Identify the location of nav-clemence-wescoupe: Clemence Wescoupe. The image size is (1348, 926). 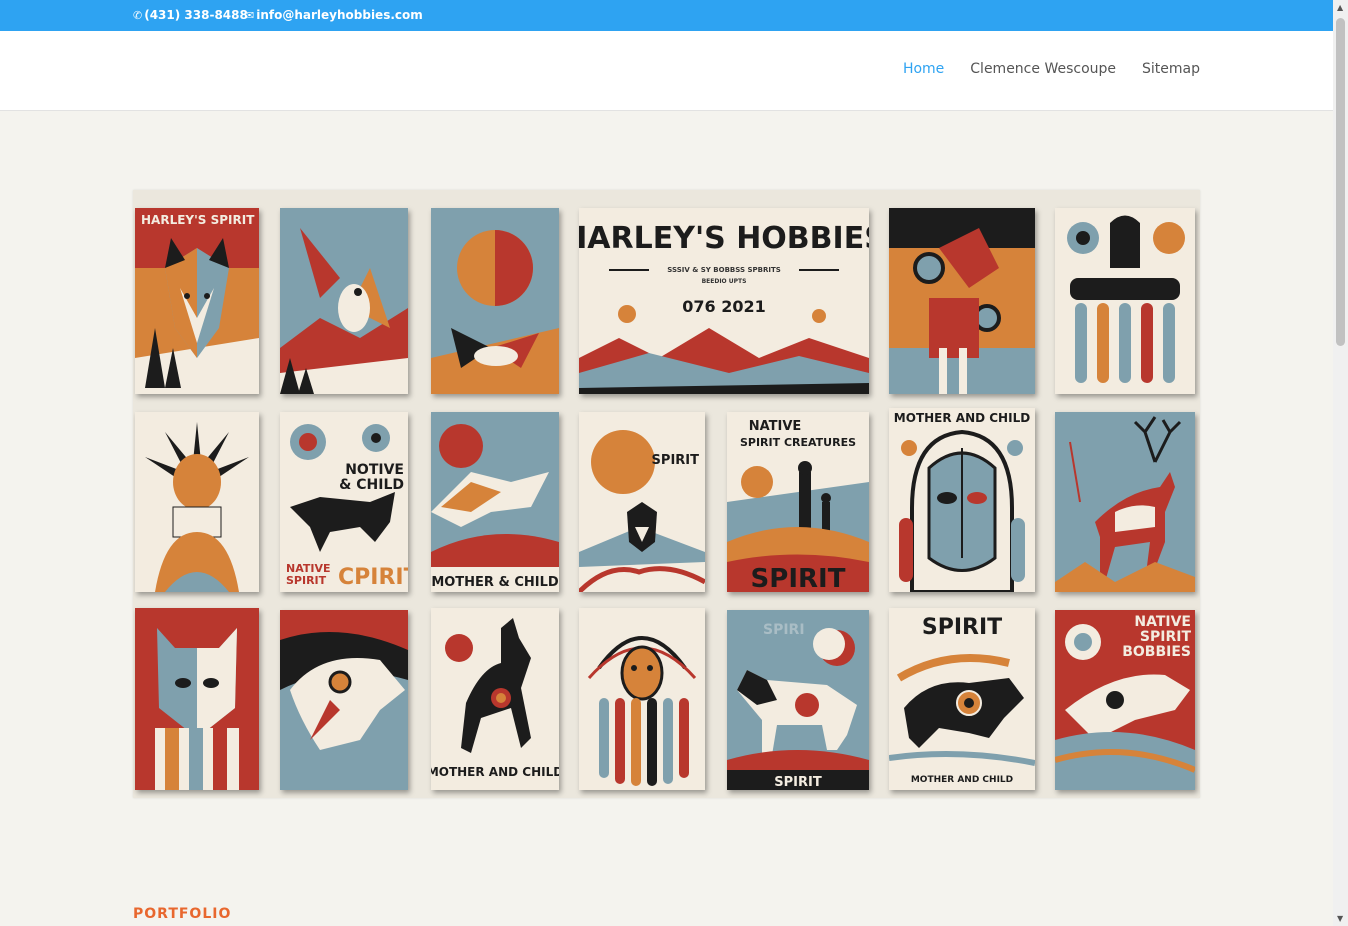
(1043, 69).